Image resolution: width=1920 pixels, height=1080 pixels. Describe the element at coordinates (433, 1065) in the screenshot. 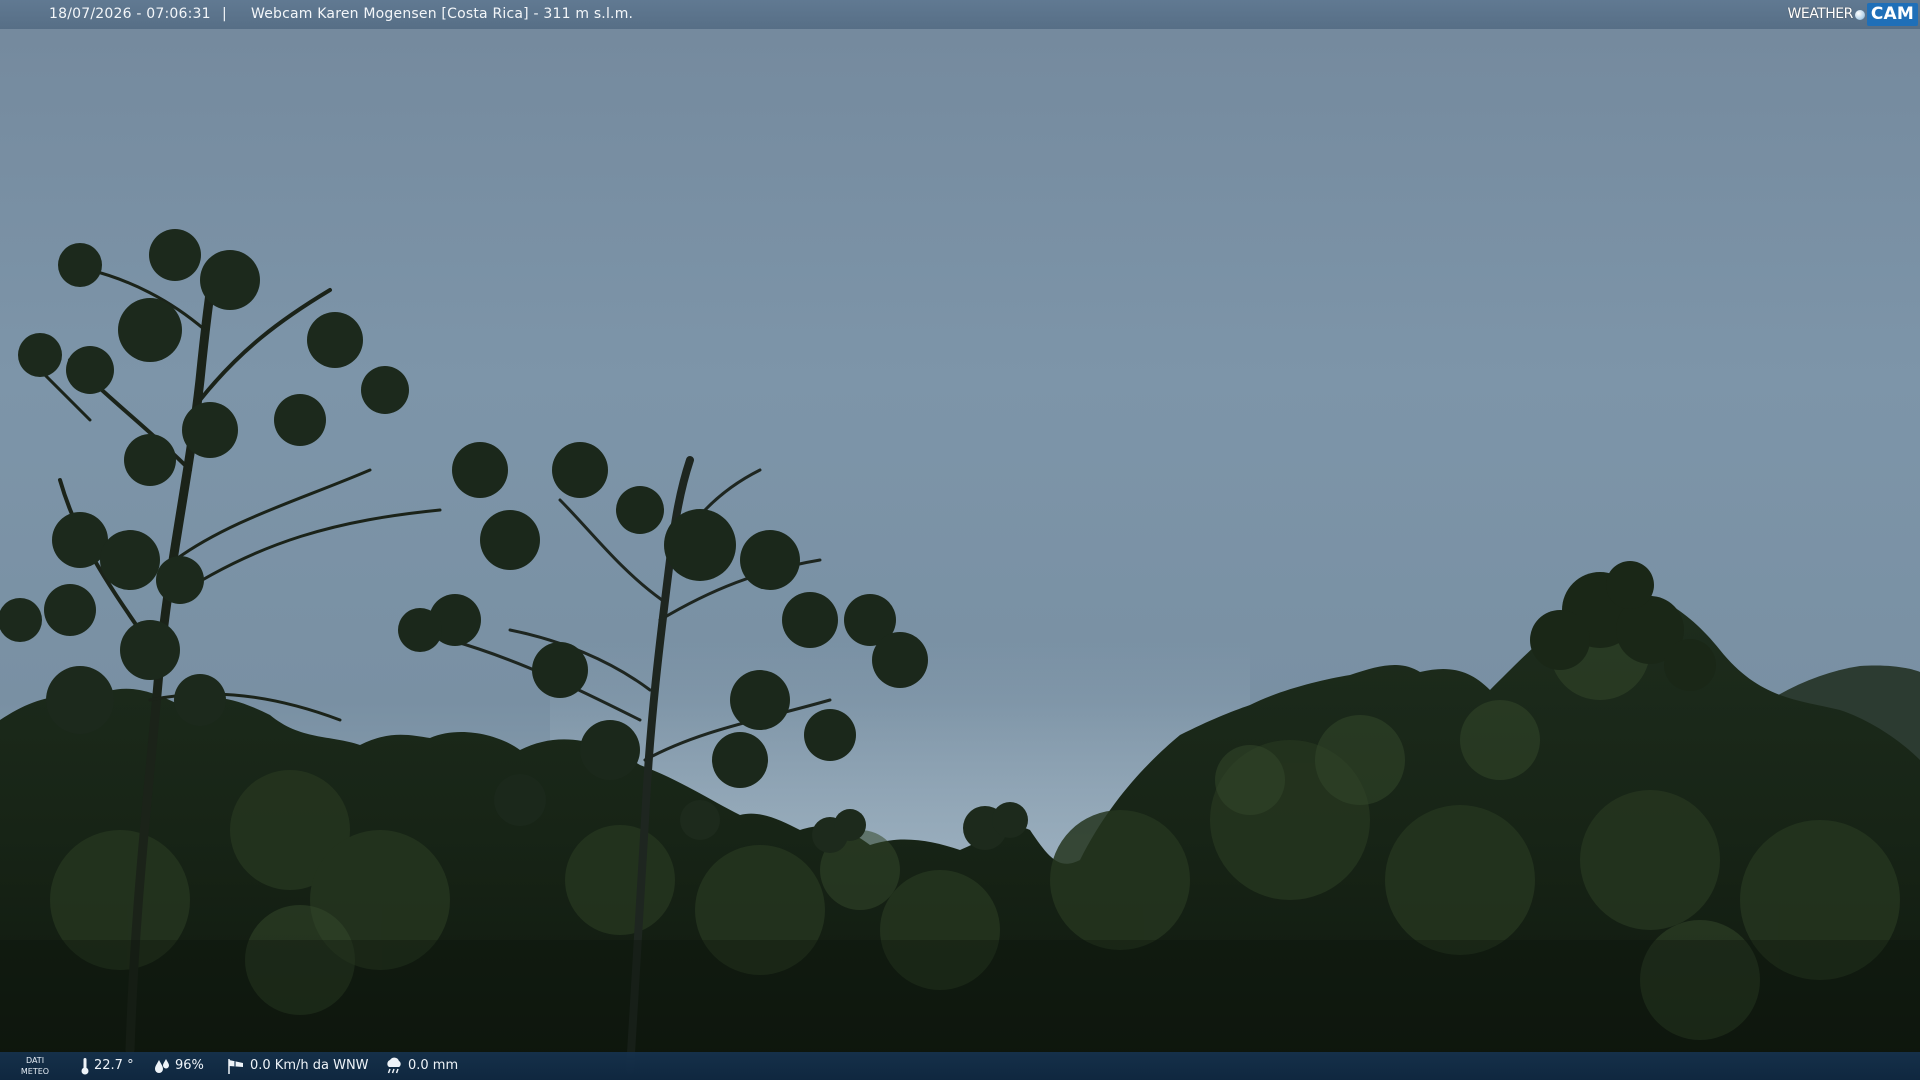

I see `rain-value: 0.0 mm` at that location.